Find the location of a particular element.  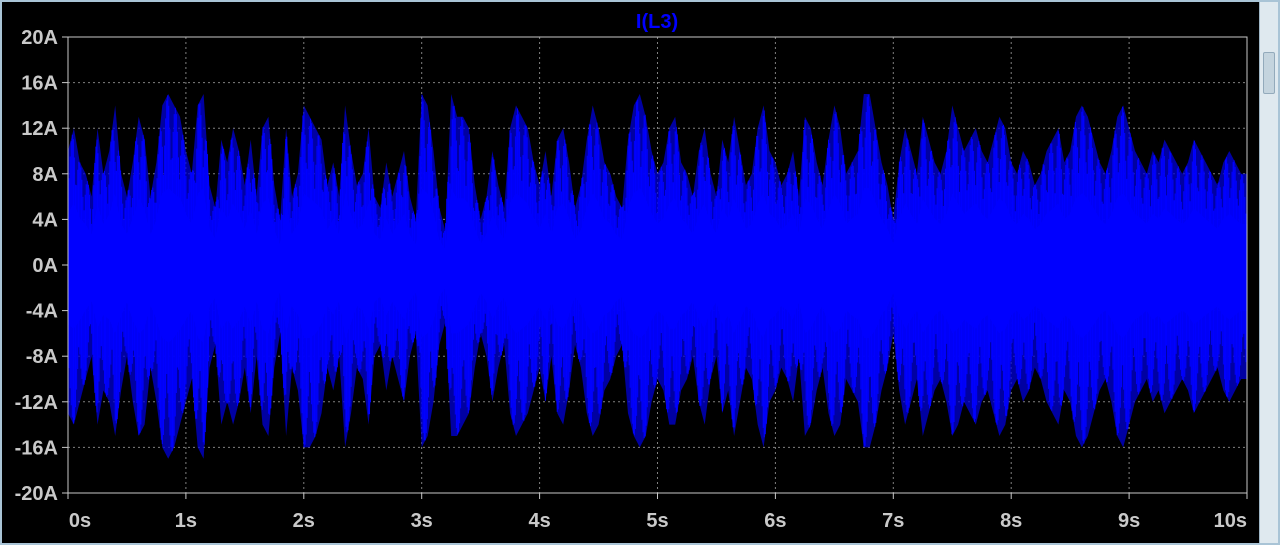

y-tick-label: -8A is located at coordinates (42, 357).